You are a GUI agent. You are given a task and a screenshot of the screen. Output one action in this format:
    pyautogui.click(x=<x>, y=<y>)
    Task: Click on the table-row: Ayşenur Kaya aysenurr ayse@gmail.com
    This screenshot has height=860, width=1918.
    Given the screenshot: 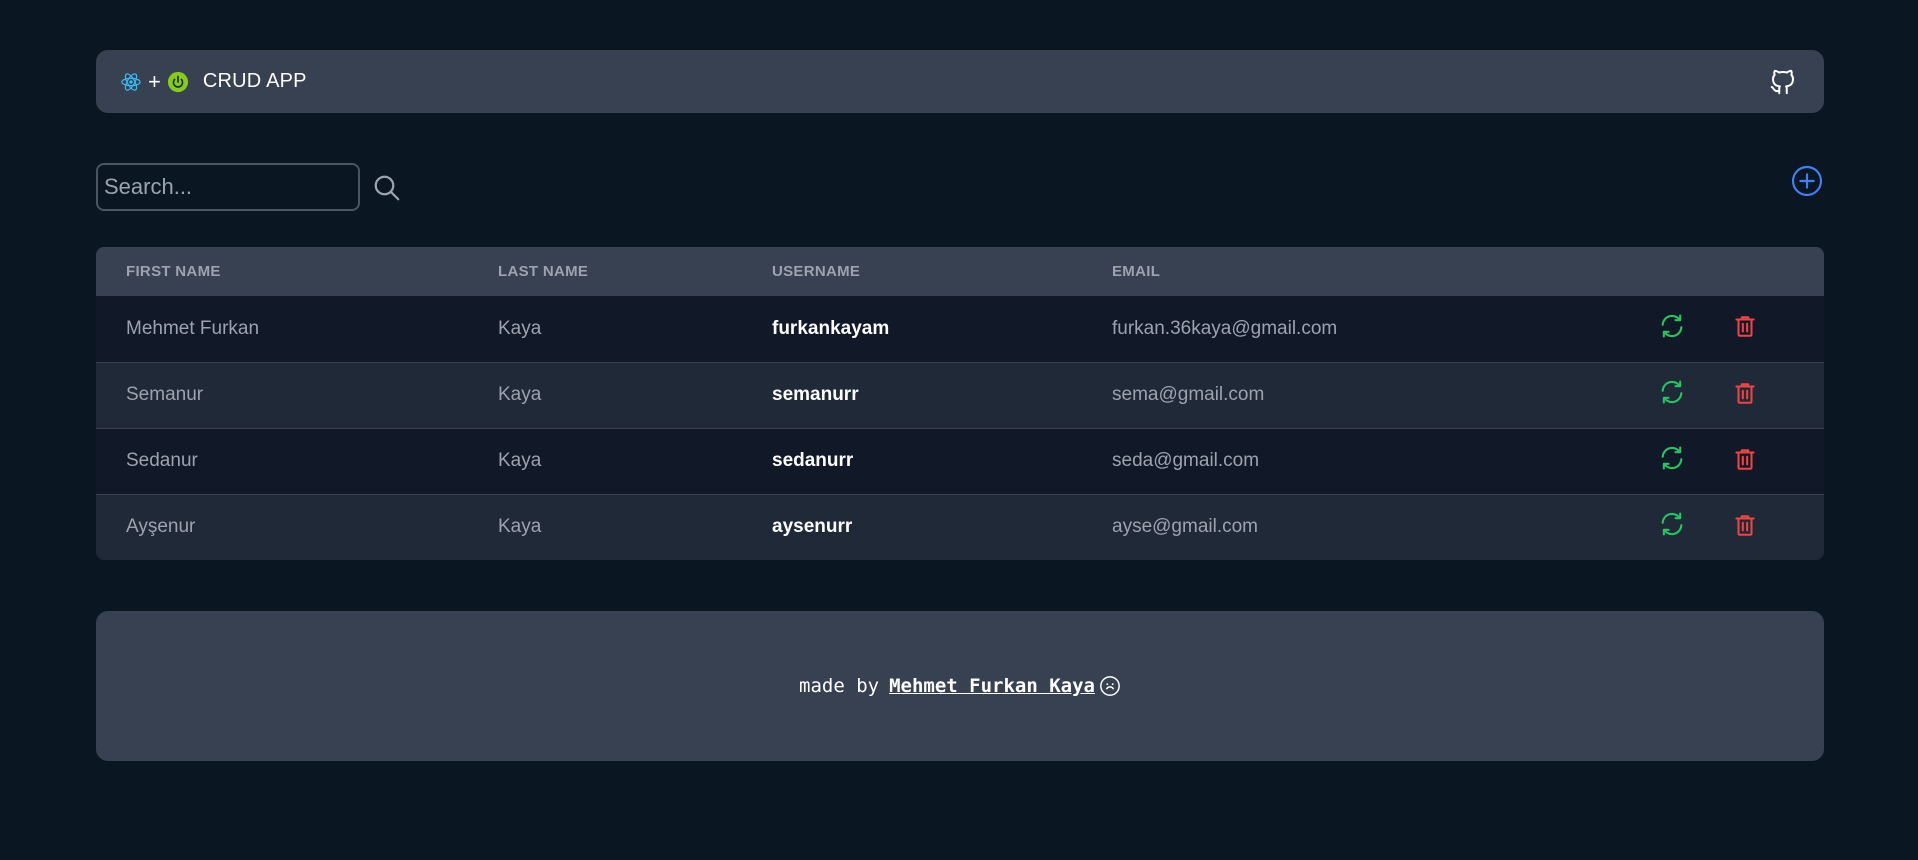 What is the action you would take?
    pyautogui.click(x=960, y=527)
    